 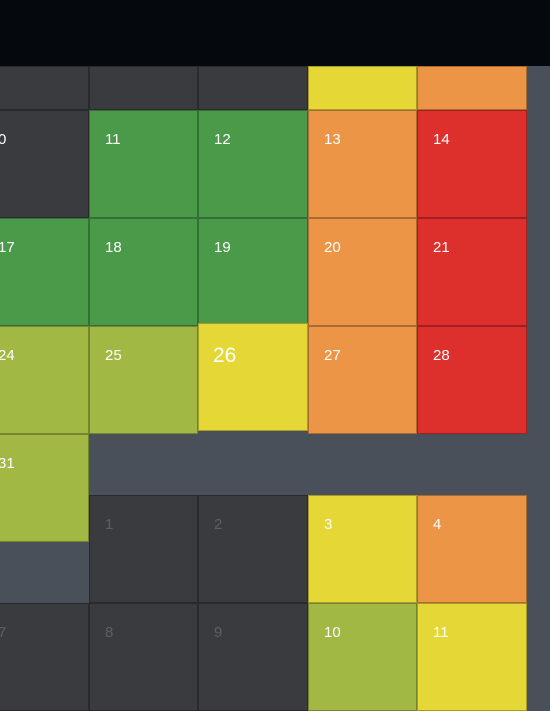 I want to click on day-number: 7, so click(x=3, y=632).